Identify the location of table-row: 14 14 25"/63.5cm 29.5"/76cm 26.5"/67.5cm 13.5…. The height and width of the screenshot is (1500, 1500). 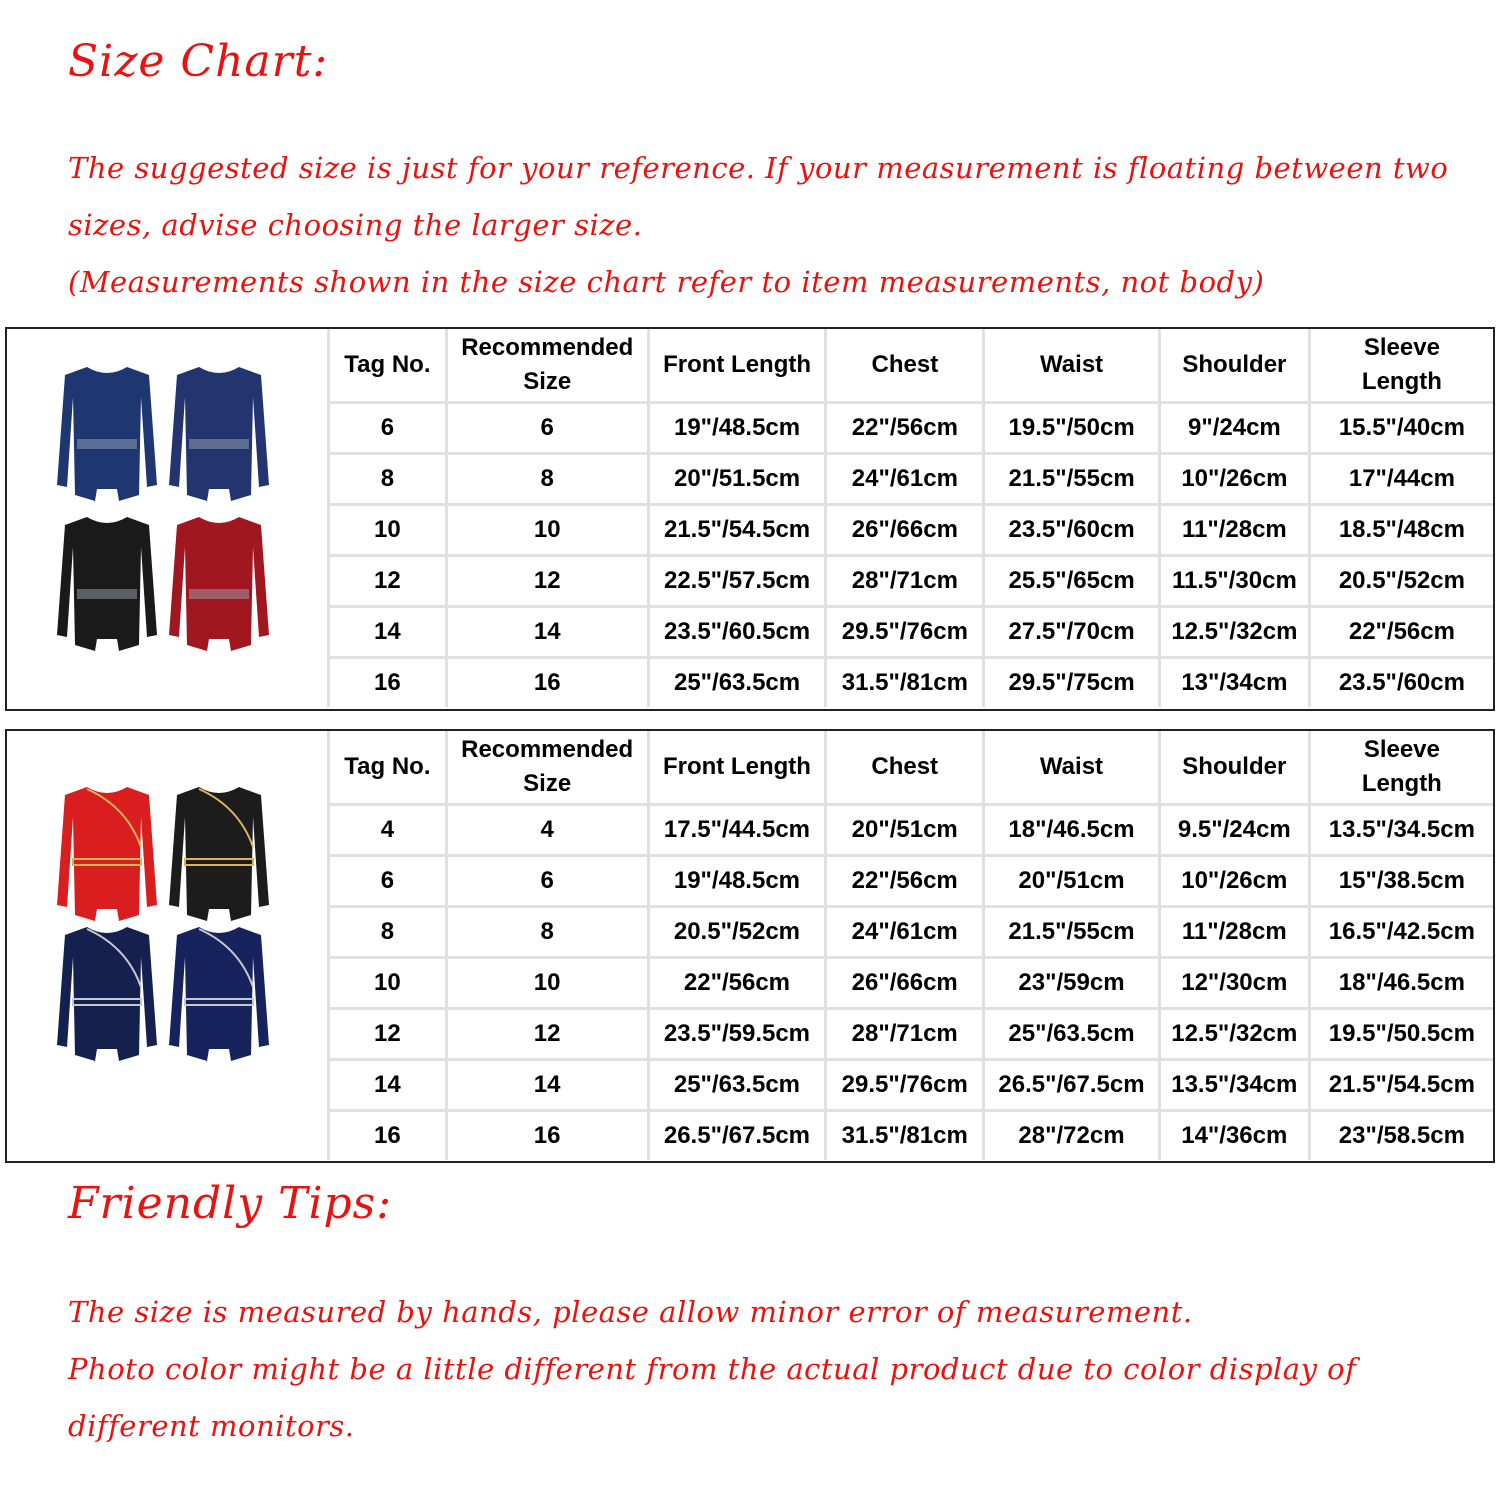
(910, 1085).